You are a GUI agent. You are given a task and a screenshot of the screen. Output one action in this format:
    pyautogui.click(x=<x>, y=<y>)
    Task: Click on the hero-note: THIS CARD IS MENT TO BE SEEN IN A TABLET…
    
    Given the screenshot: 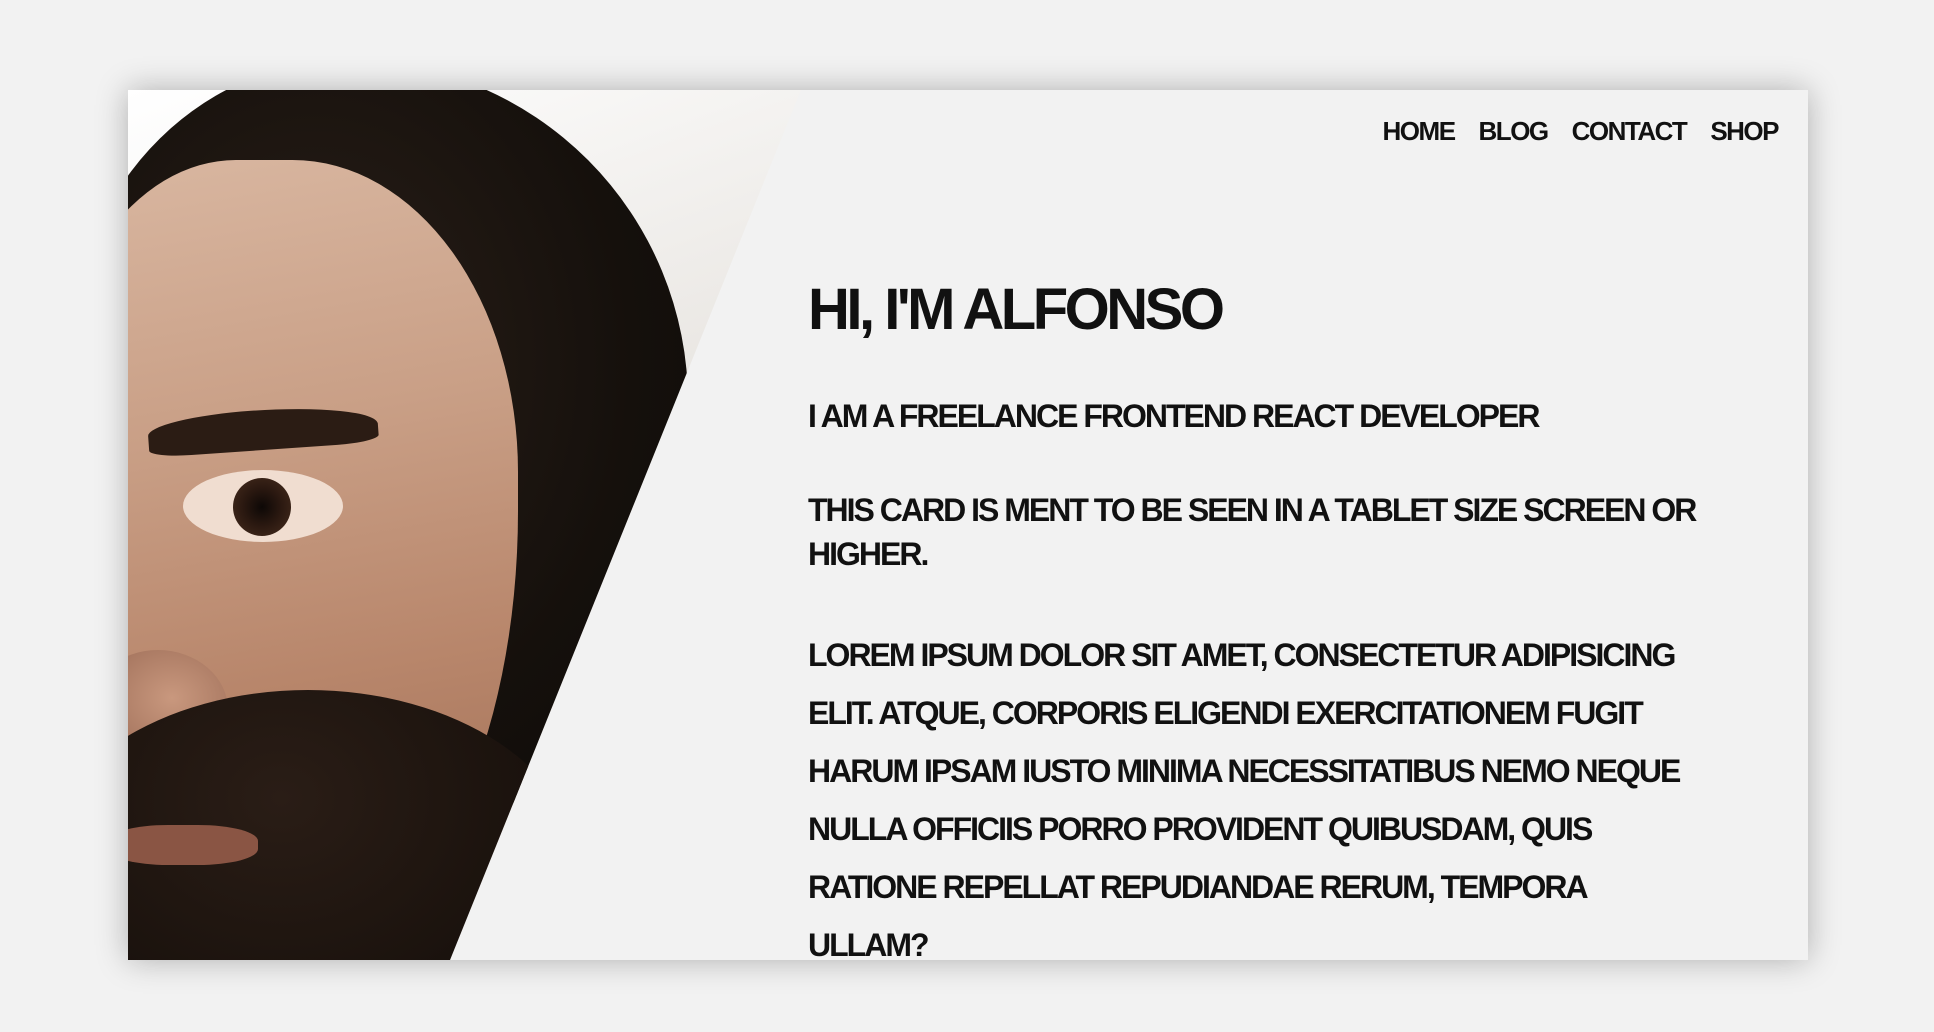 What is the action you would take?
    pyautogui.click(x=1252, y=532)
    